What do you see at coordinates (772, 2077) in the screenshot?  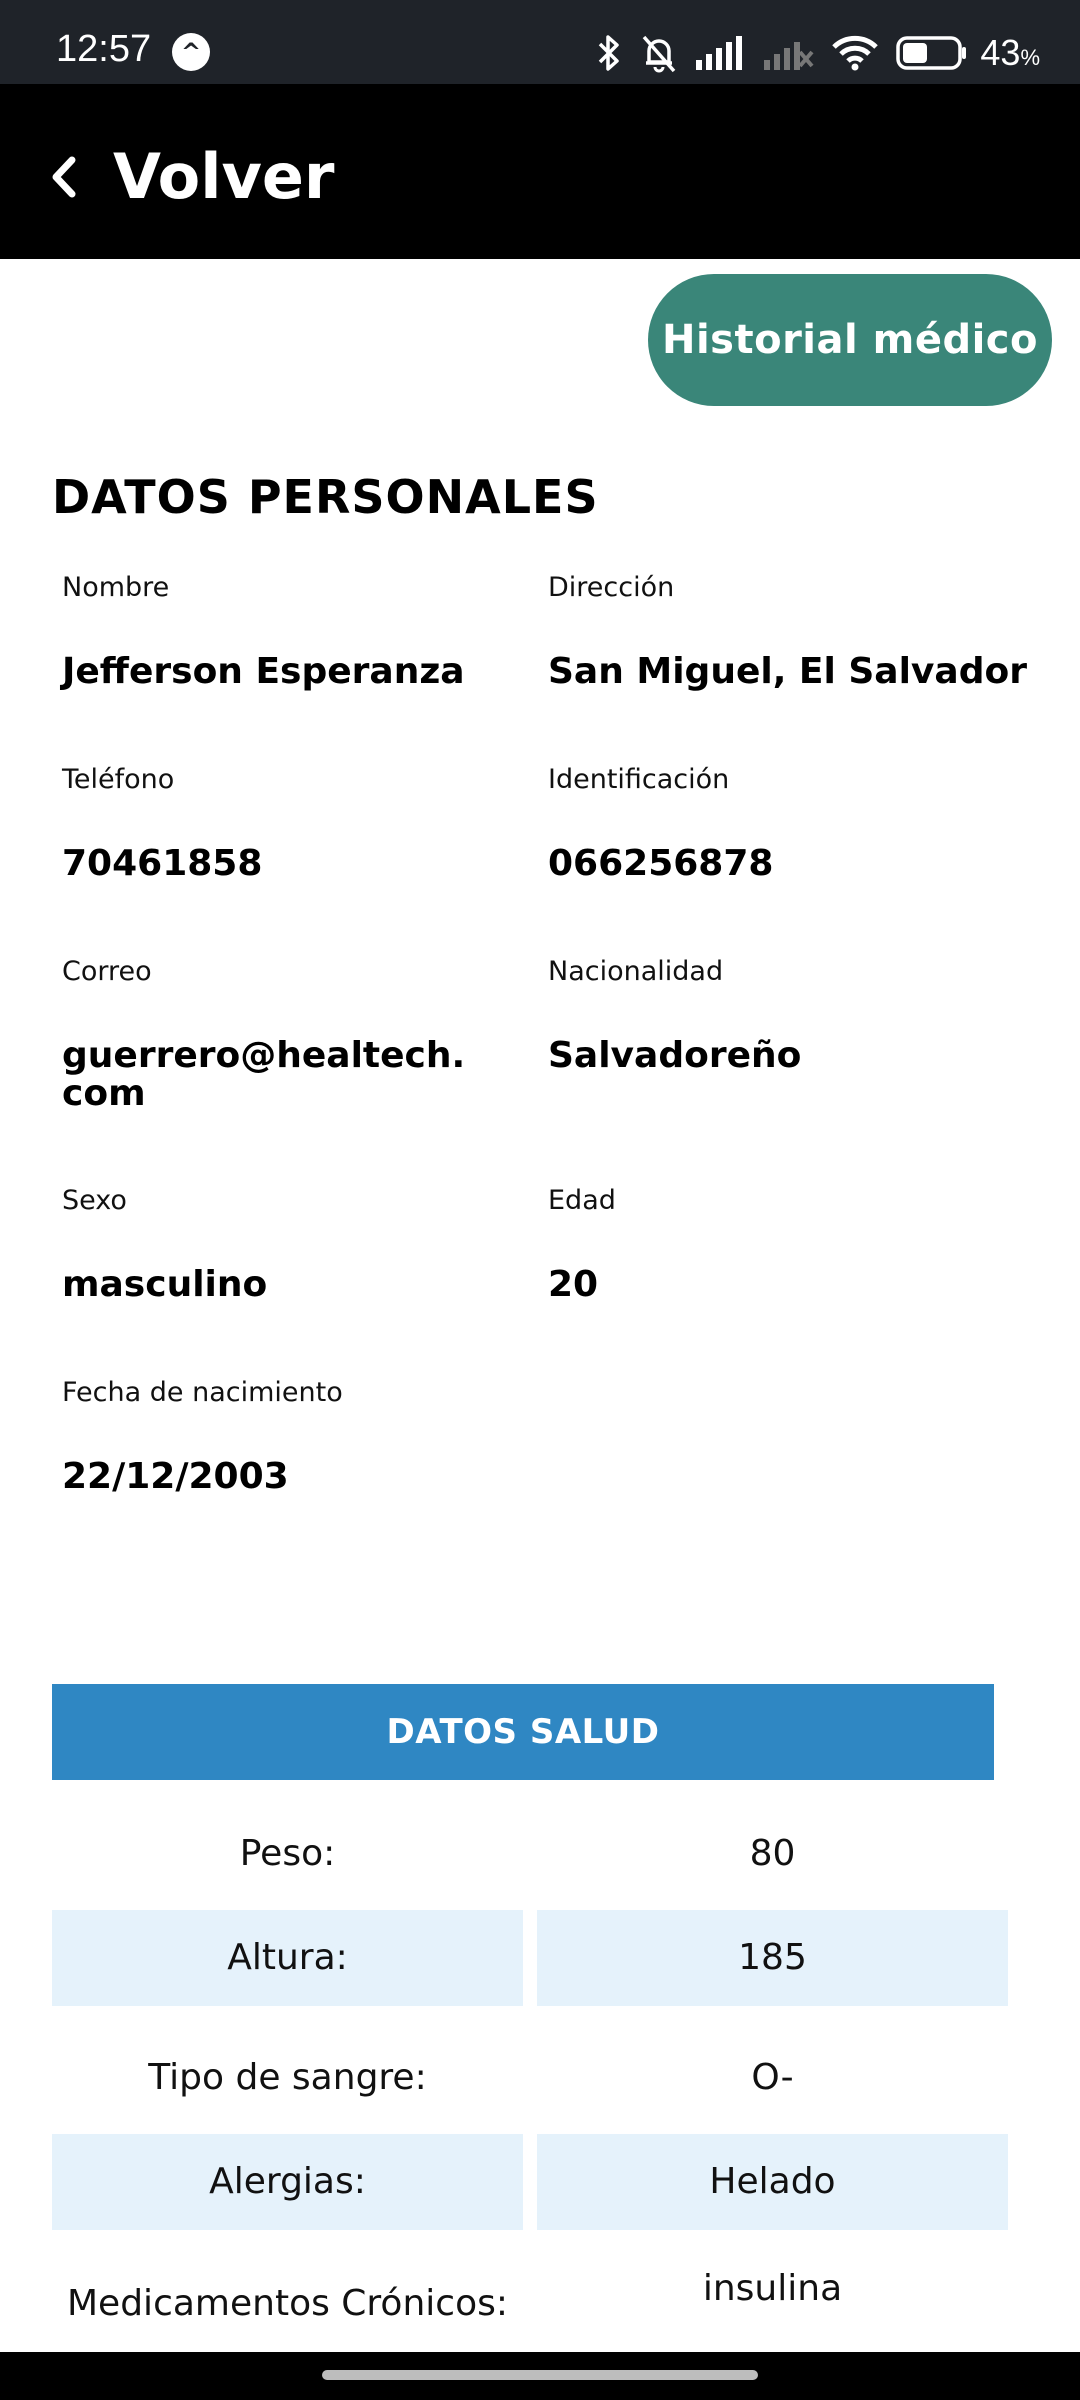 I see `health-value: O-` at bounding box center [772, 2077].